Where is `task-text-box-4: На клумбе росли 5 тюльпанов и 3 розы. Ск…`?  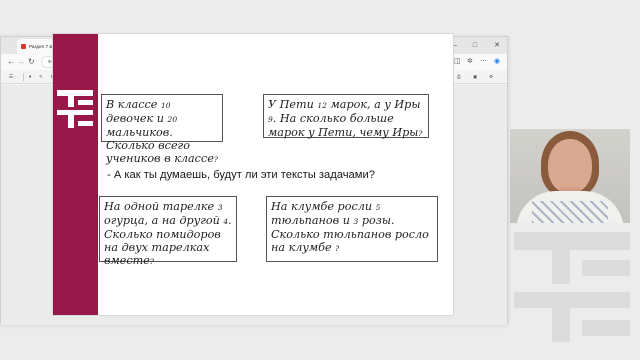 task-text-box-4: На клумбе росли 5 тюльпанов и 3 розы. Ск… is located at coordinates (352, 229).